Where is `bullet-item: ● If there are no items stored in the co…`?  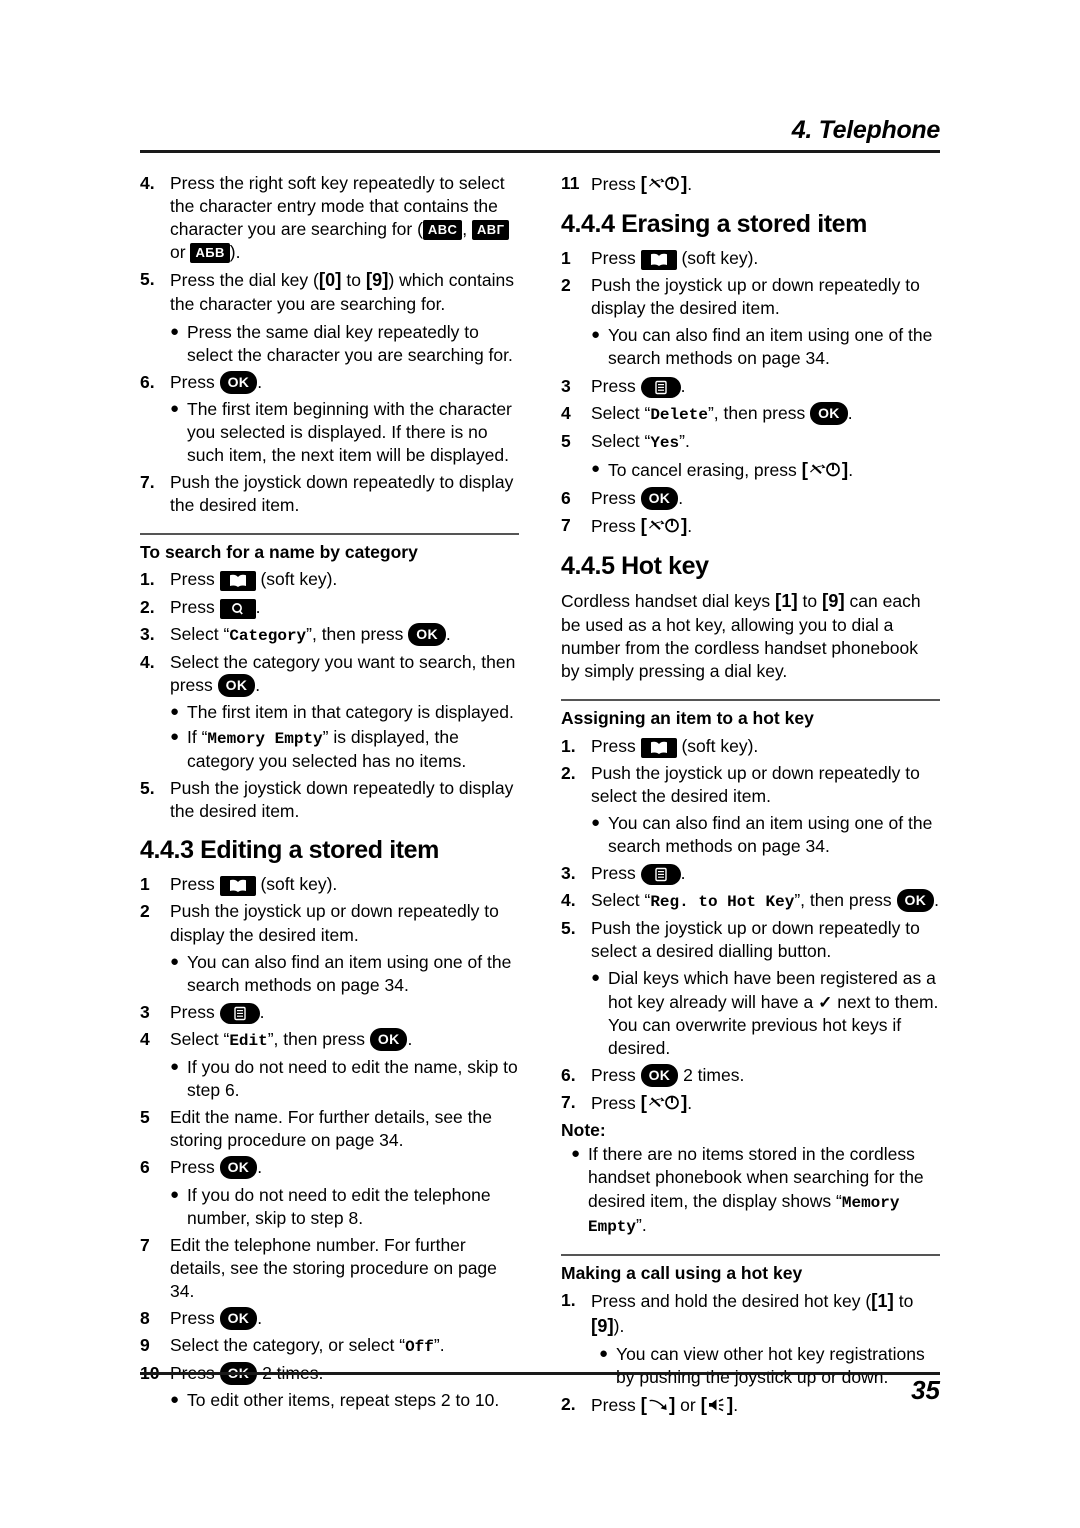 bullet-item: ● If there are no items stored in the co… is located at coordinates (750, 1190).